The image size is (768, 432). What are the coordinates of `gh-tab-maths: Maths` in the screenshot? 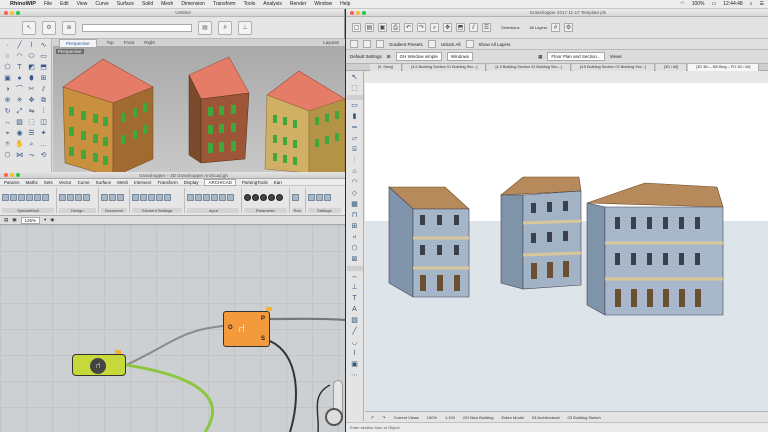 It's located at (32, 182).